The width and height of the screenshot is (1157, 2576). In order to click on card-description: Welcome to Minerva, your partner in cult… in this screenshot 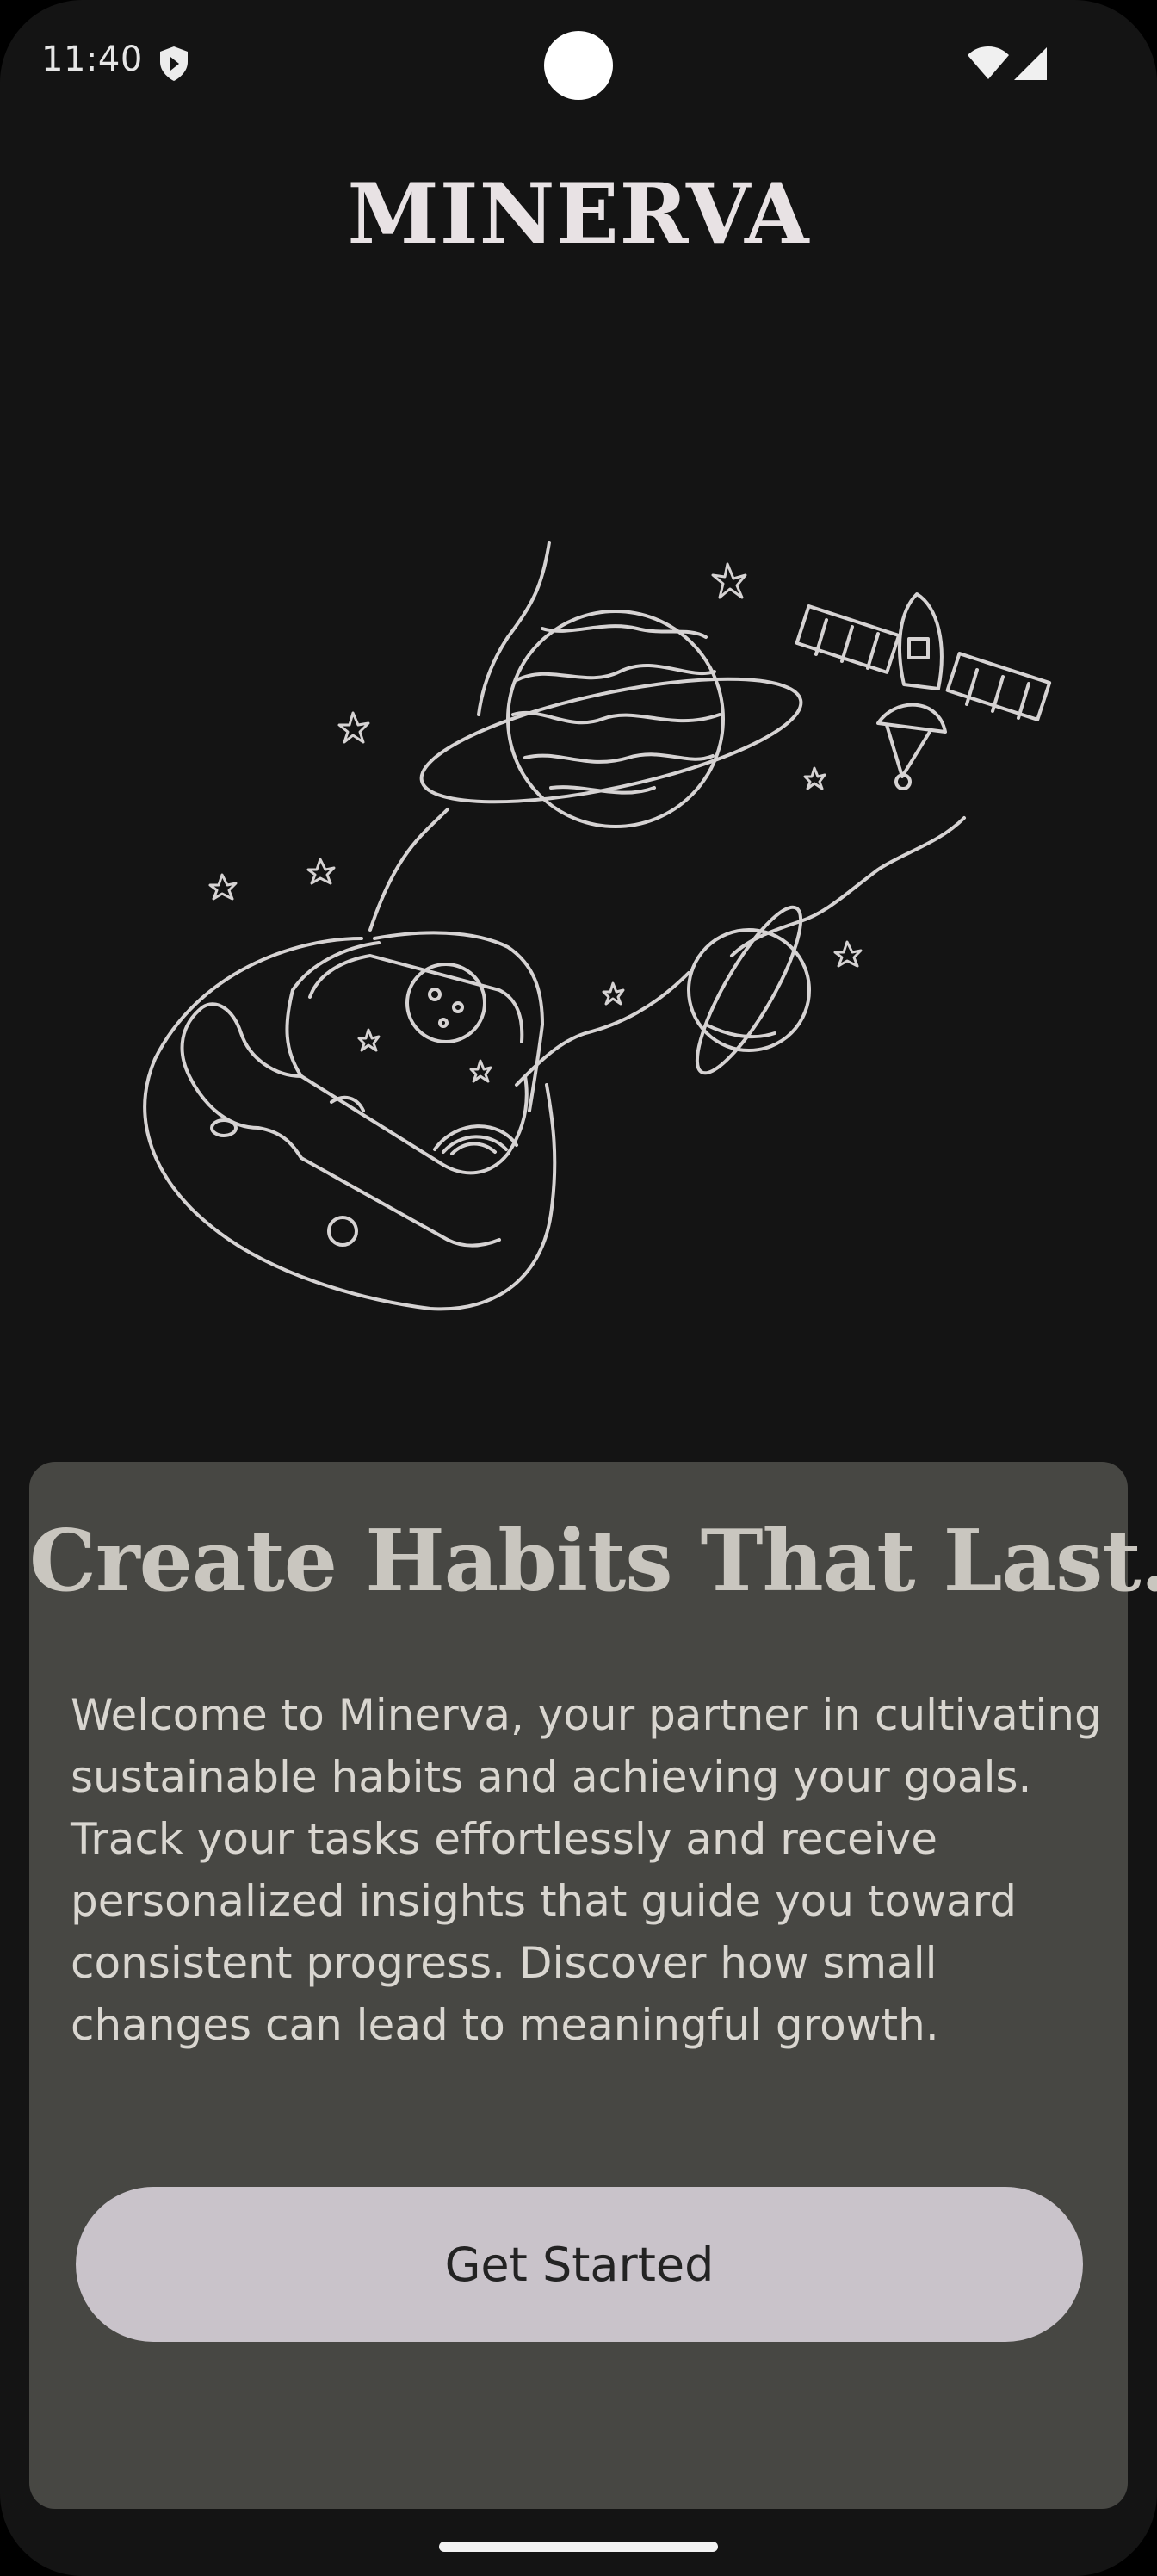, I will do `click(586, 1870)`.